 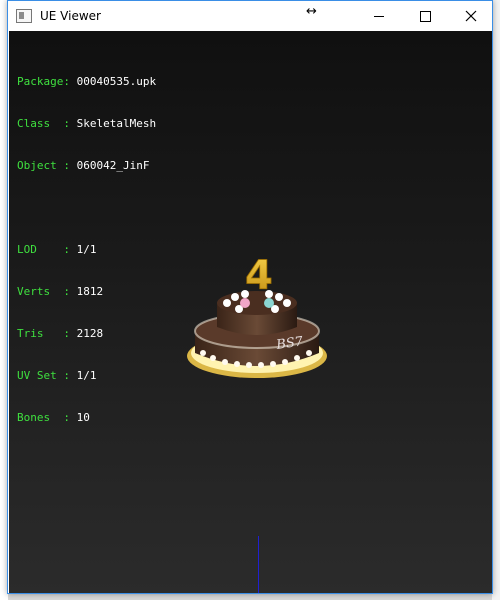 What do you see at coordinates (40, 249) in the screenshot?
I see `info-key: LOD` at bounding box center [40, 249].